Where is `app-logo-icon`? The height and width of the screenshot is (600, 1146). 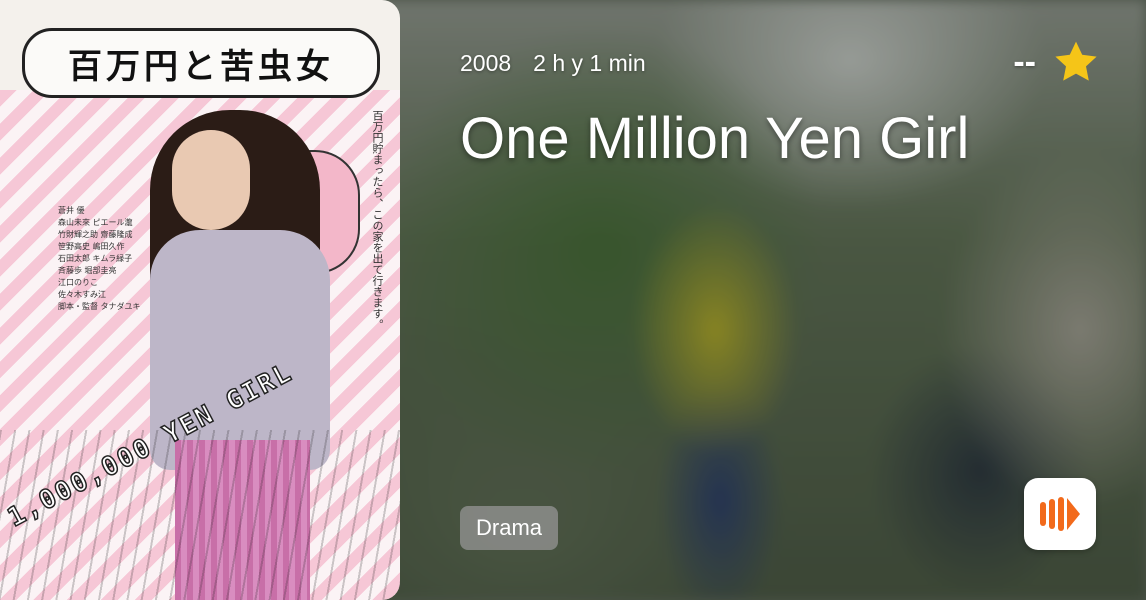
app-logo-icon is located at coordinates (1060, 514).